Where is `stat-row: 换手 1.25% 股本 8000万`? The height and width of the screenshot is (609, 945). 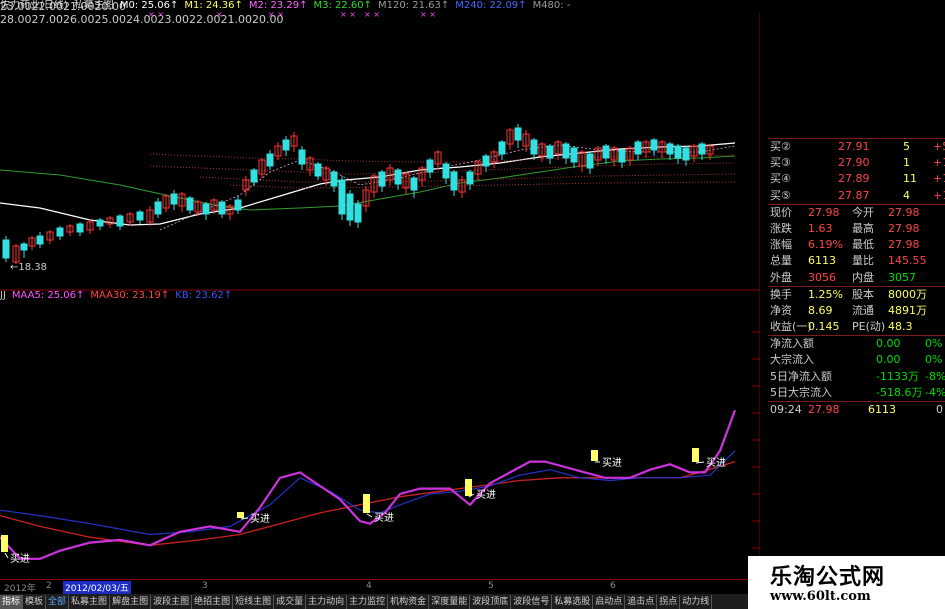
stat-row: 换手 1.25% 股本 8000万 is located at coordinates (856, 294).